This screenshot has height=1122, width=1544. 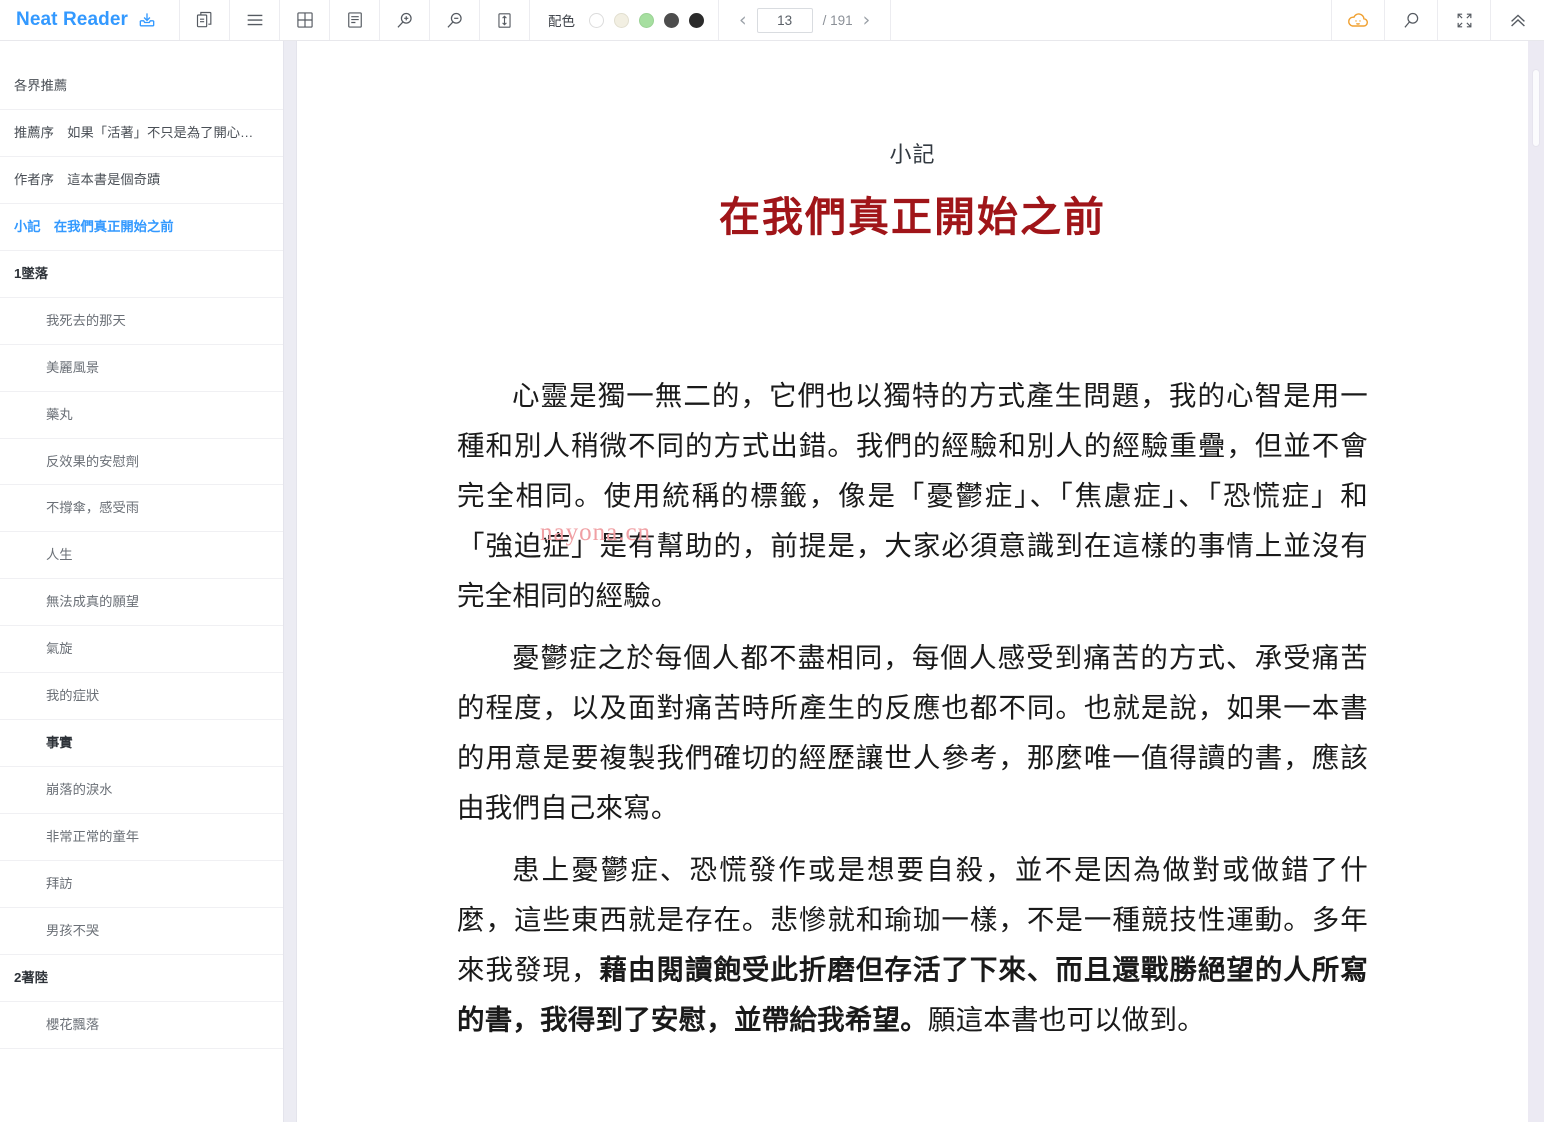 What do you see at coordinates (696, 20) in the screenshot?
I see `scheme-black` at bounding box center [696, 20].